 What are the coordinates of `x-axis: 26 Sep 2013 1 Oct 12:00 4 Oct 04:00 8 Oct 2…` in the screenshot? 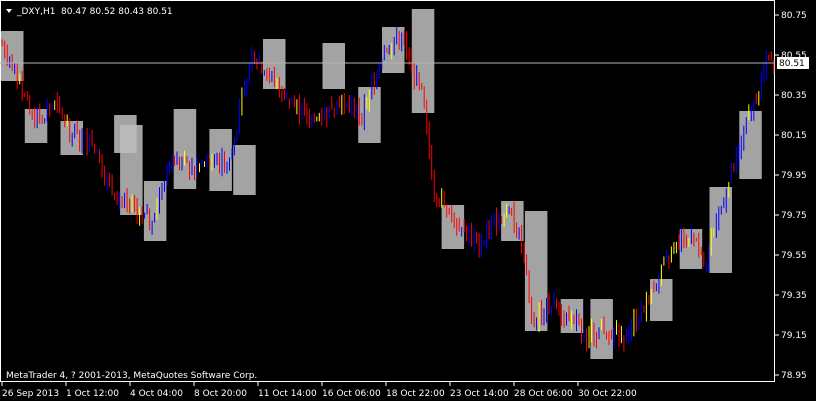 It's located at (319, 390).